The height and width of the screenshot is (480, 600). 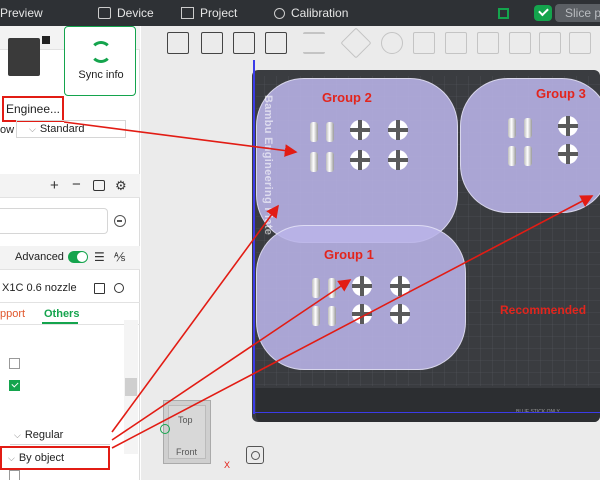 What do you see at coordinates (543, 13) in the screenshot?
I see `check-icon` at bounding box center [543, 13].